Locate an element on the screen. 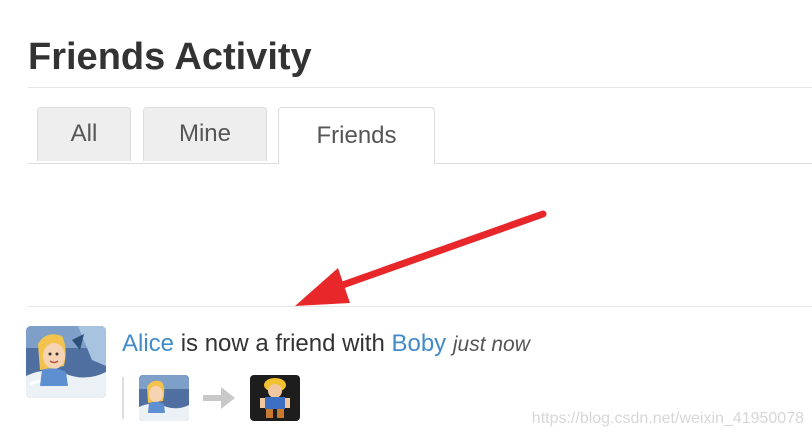  page-title: Friends Activity is located at coordinates (170, 57).